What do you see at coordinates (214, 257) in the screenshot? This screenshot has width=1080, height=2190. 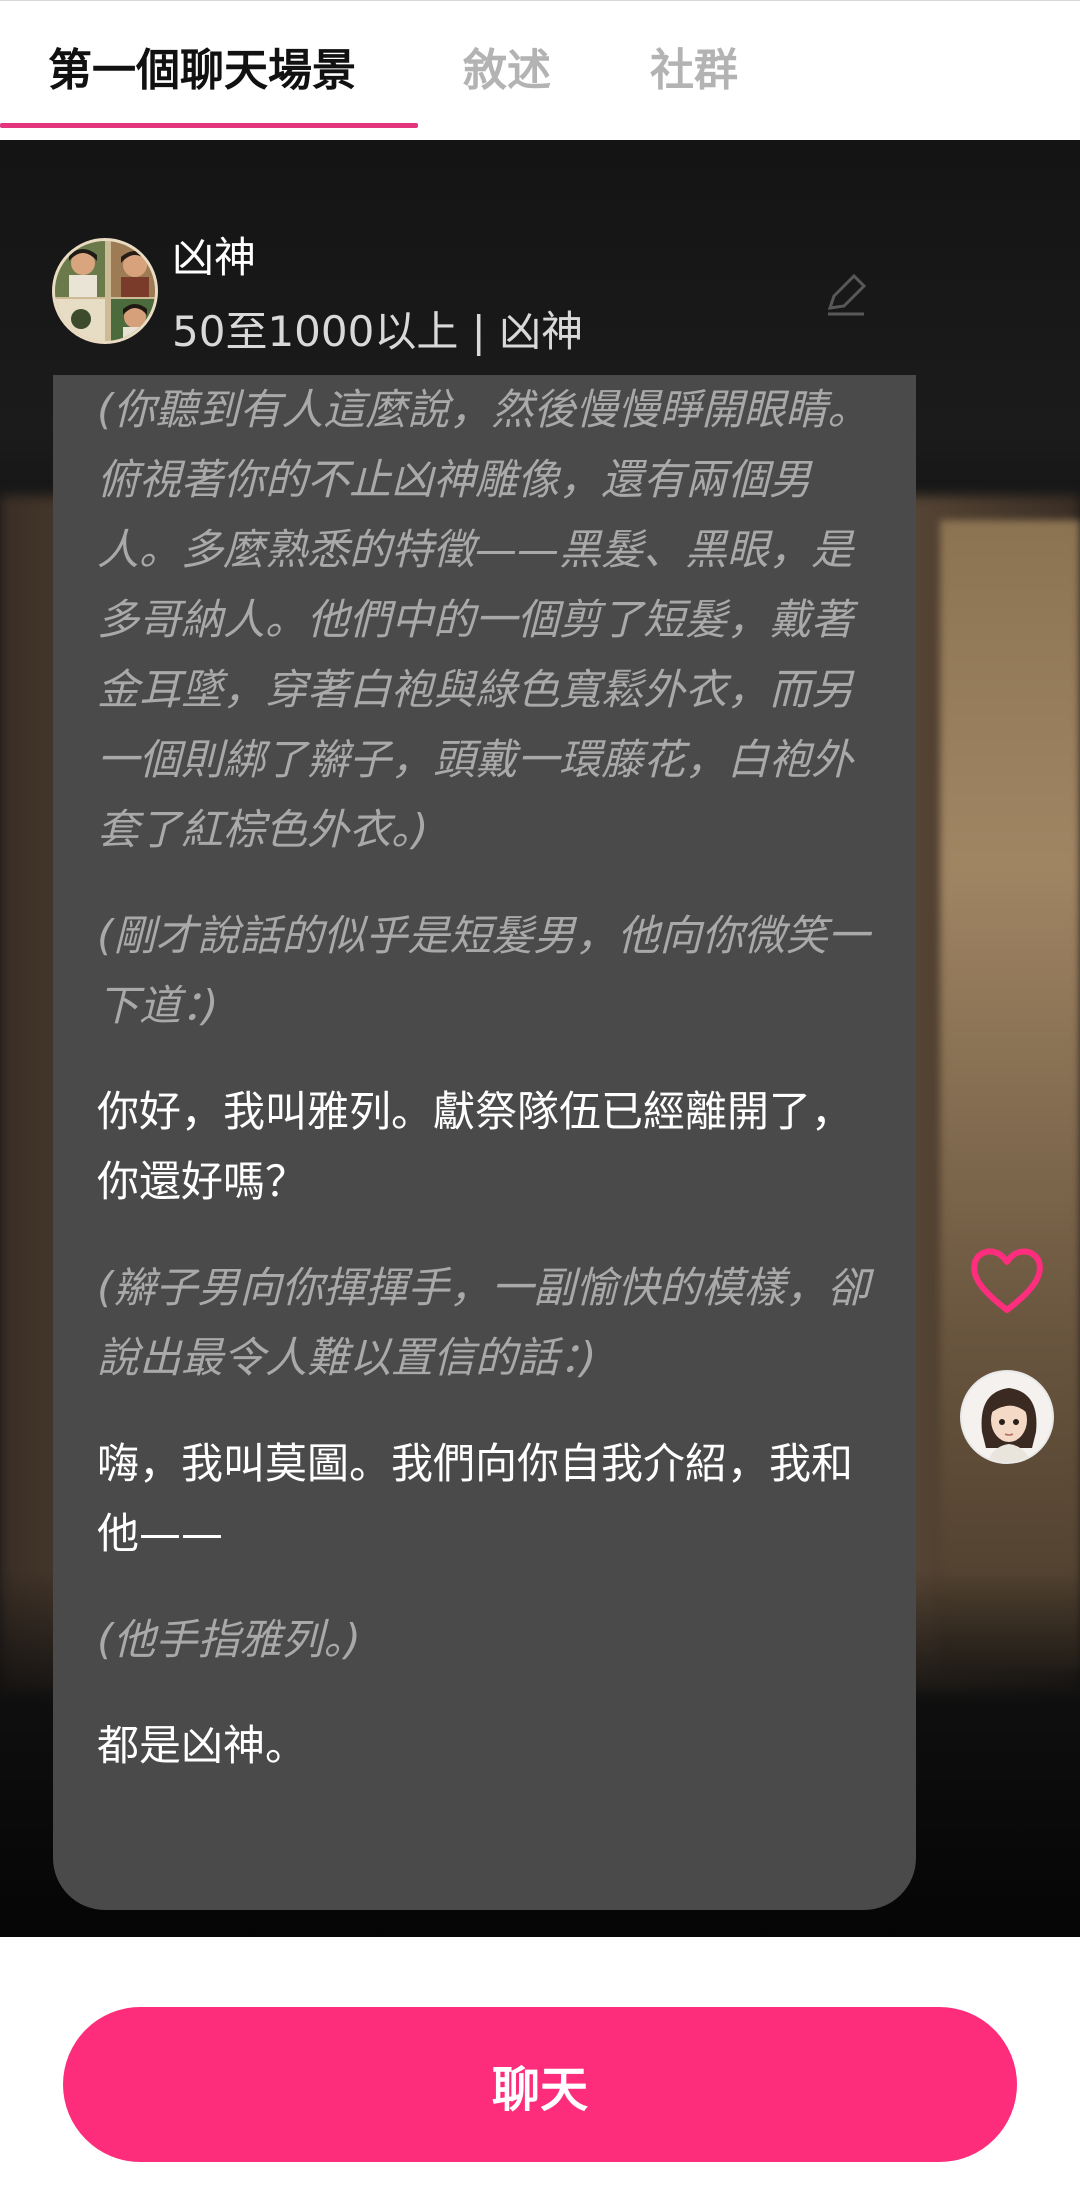 I see `character-name: 凶神` at bounding box center [214, 257].